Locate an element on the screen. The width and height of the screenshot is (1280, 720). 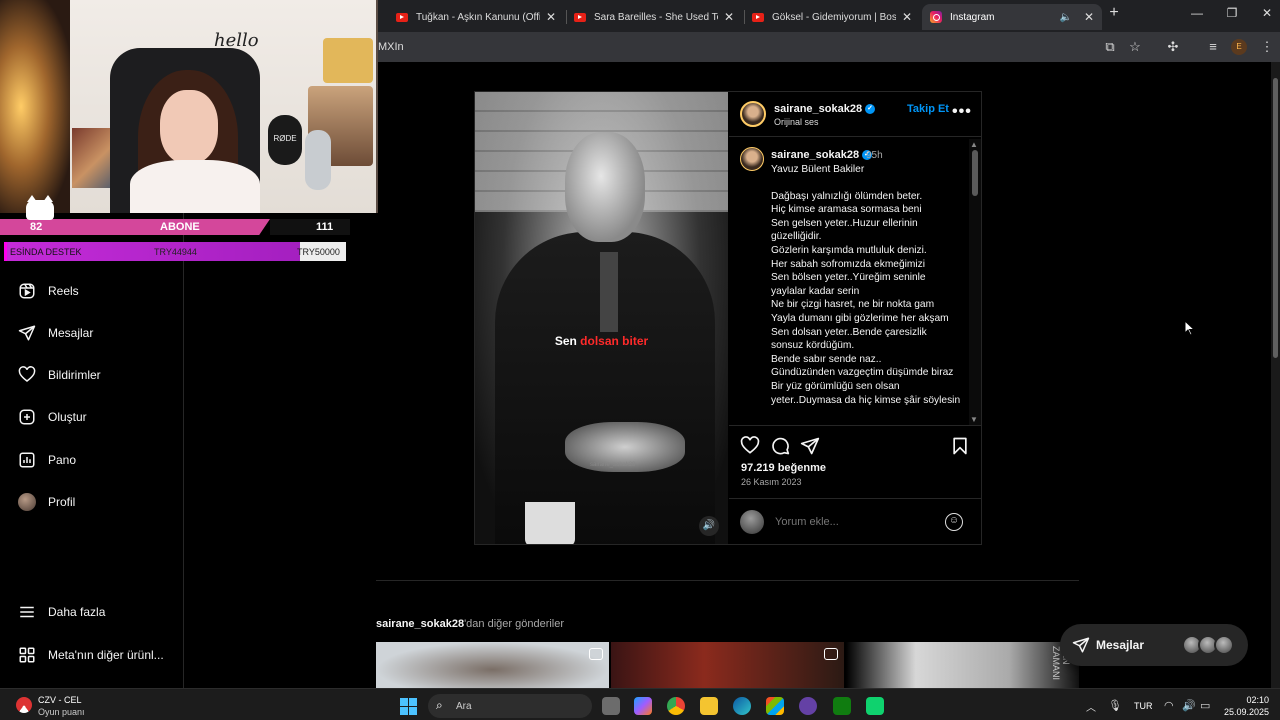
more-options-button: ••• is located at coordinates (962, 112).